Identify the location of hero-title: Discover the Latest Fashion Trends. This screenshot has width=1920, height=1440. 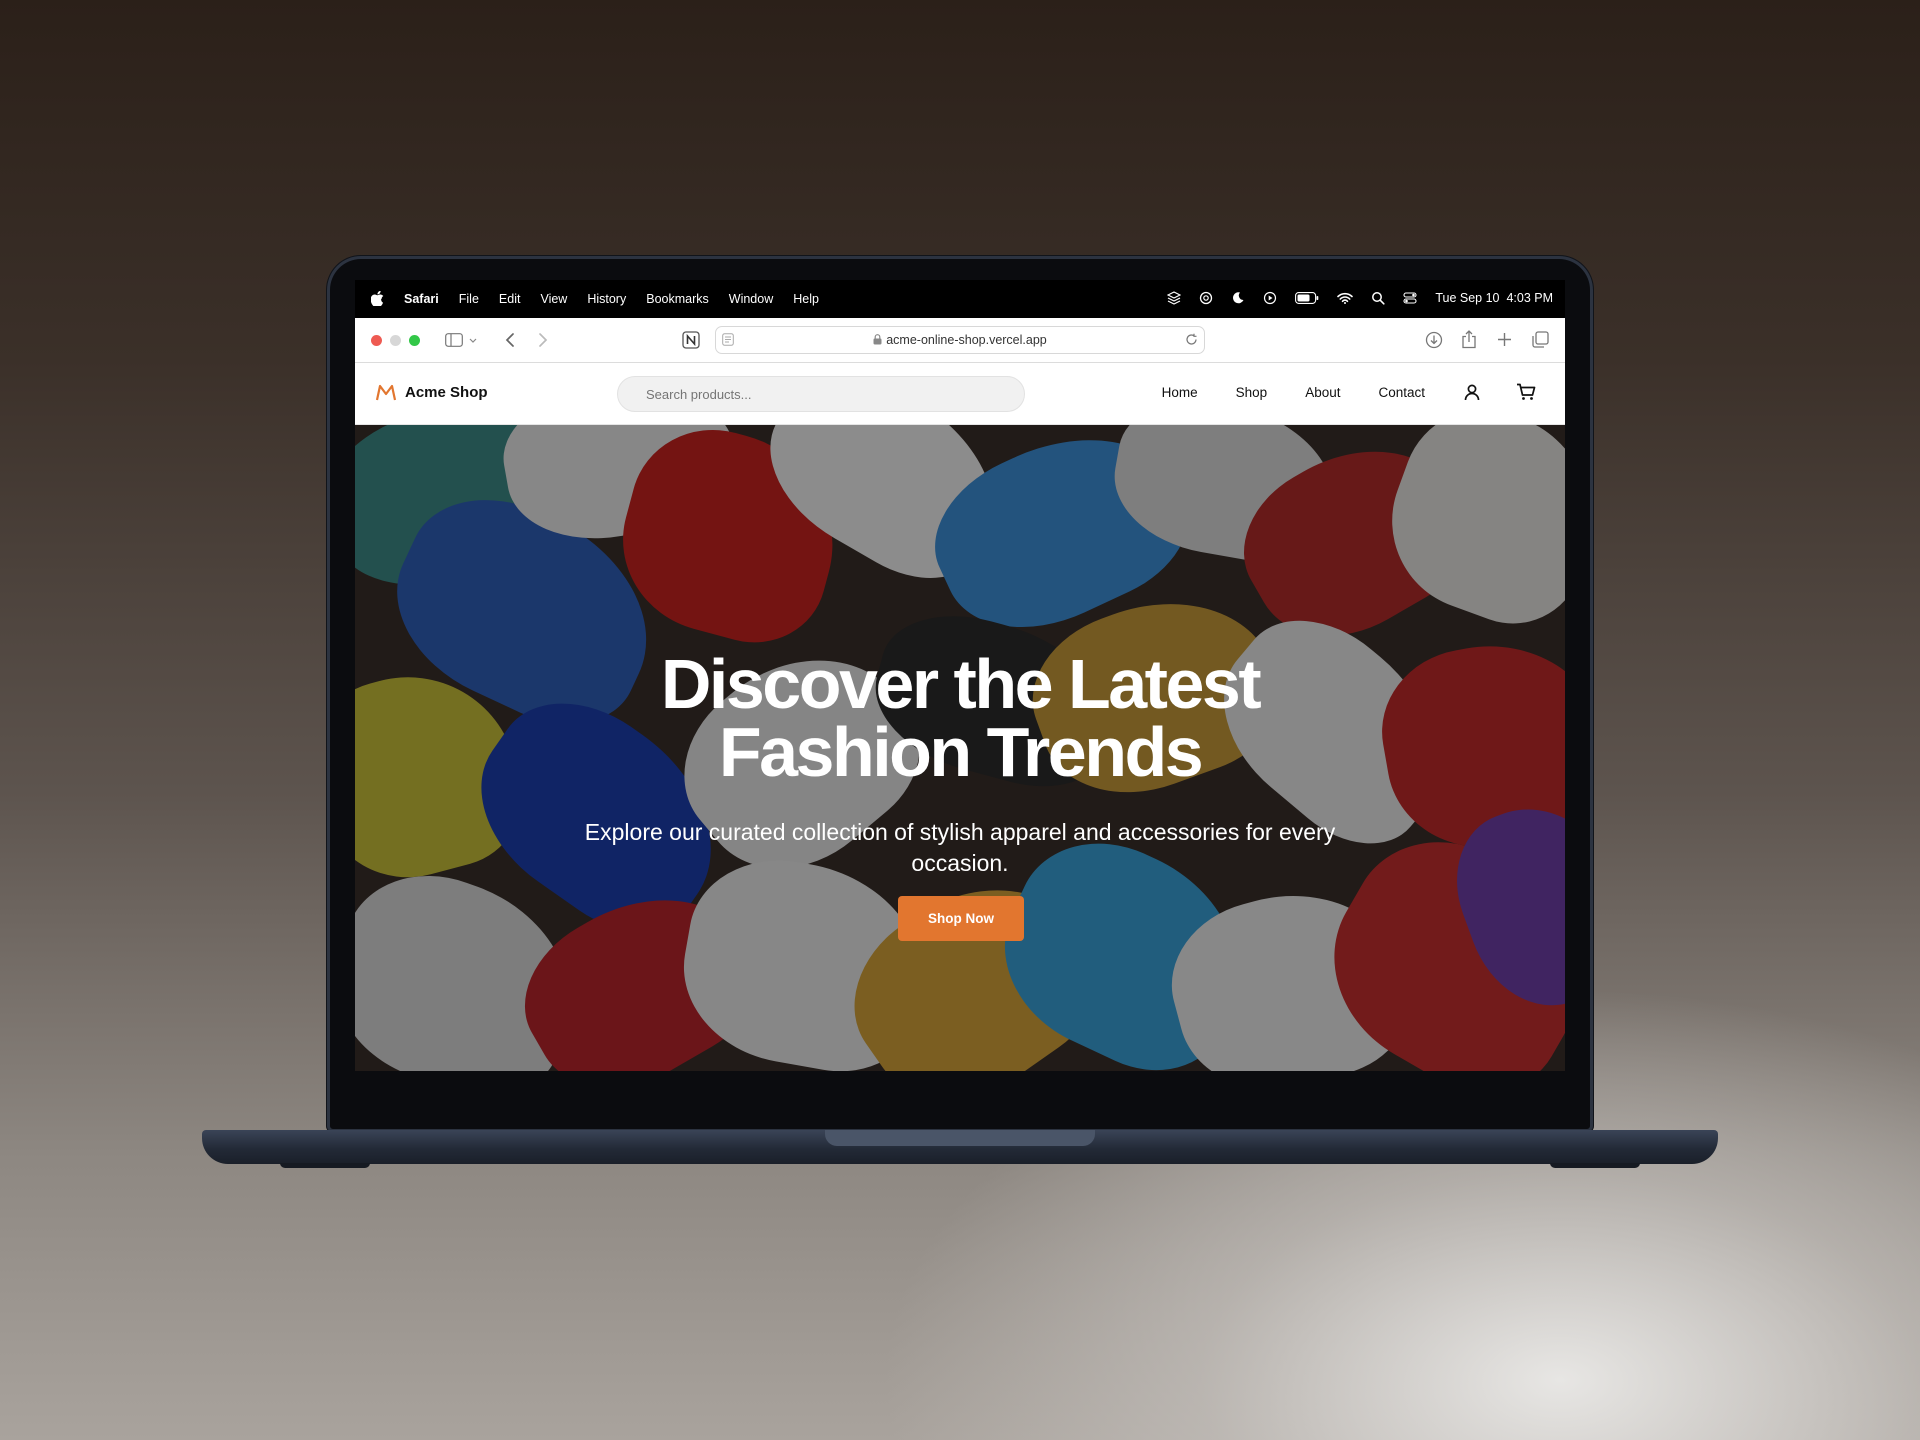
(960, 718).